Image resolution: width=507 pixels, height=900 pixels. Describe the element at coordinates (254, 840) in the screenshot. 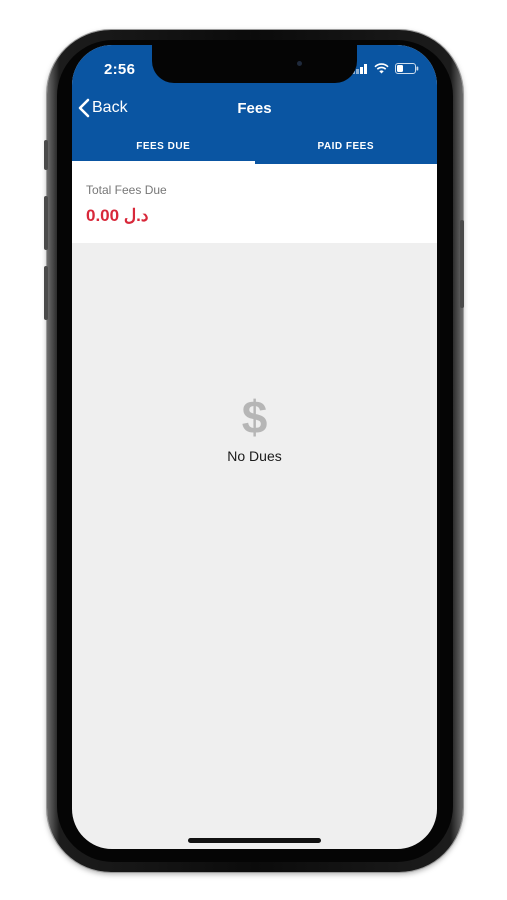

I see `home-indicator` at that location.